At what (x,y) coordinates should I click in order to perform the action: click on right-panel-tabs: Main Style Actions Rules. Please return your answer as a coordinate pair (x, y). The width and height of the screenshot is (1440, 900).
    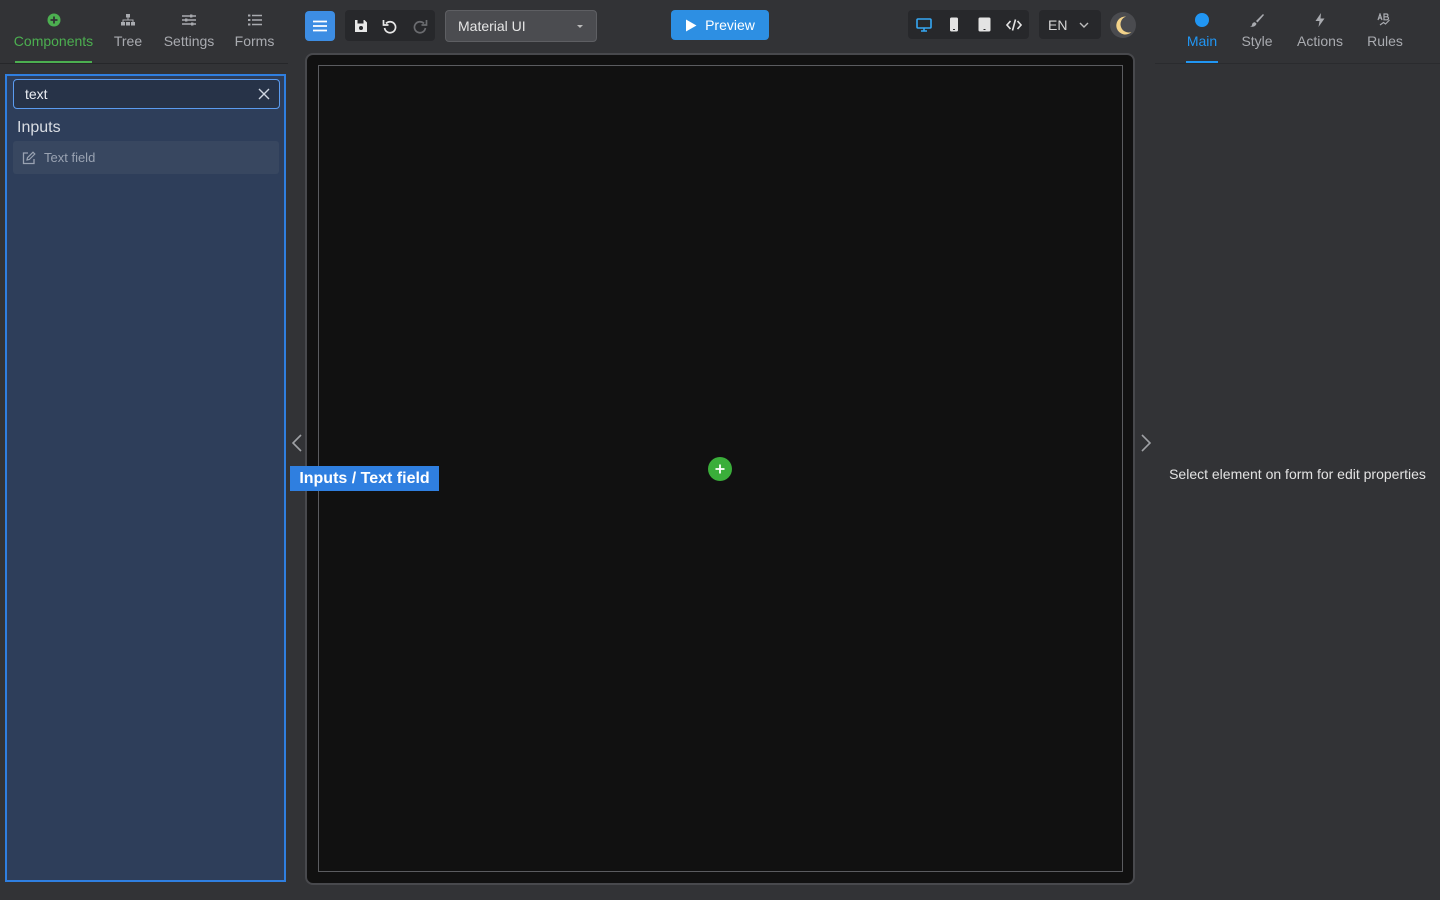
    Looking at the image, I should click on (1297, 32).